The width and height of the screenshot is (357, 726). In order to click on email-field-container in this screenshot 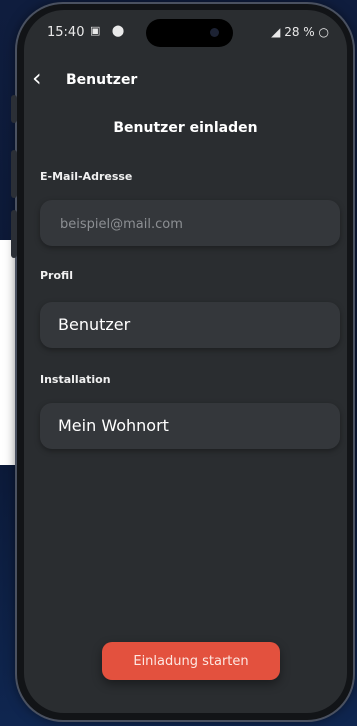, I will do `click(190, 224)`.